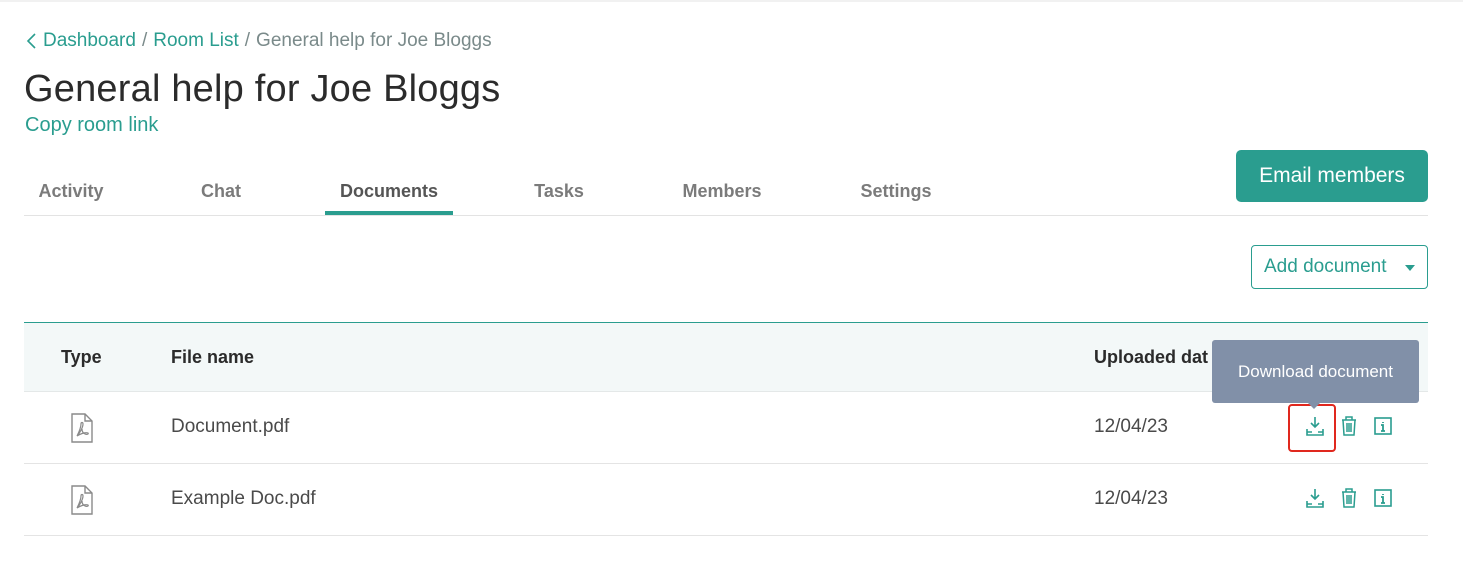 Image resolution: width=1463 pixels, height=585 pixels. What do you see at coordinates (1325, 266) in the screenshot?
I see `add-document-label: Add document` at bounding box center [1325, 266].